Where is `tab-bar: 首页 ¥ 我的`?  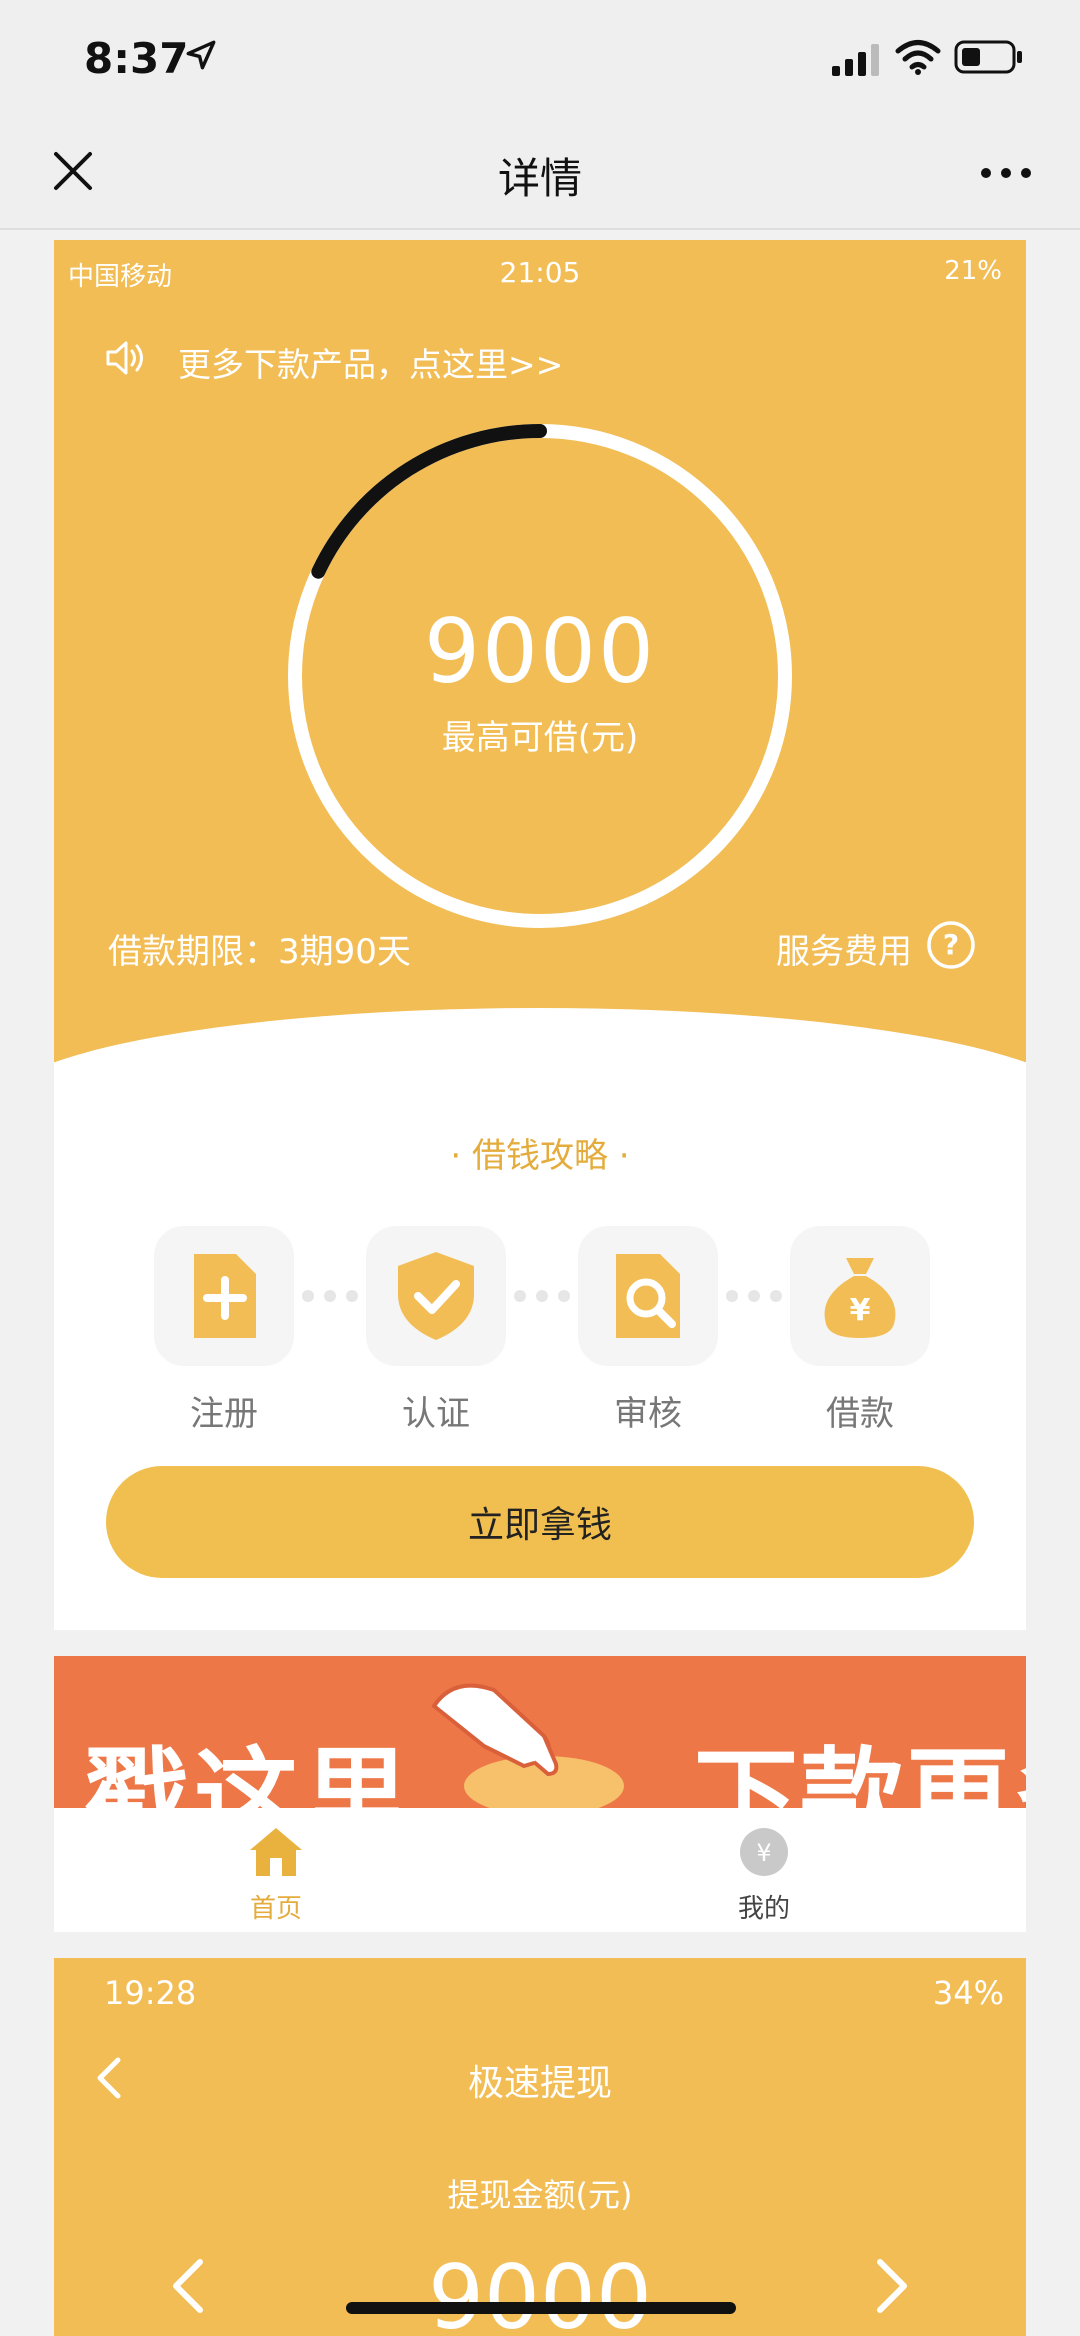
tab-bar: 首页 ¥ 我的 is located at coordinates (540, 1870).